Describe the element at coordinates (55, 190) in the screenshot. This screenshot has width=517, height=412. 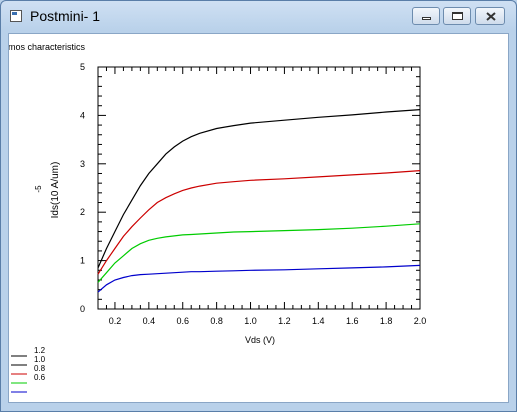
I see `y-axis-label: Ids(10 A/um)` at that location.